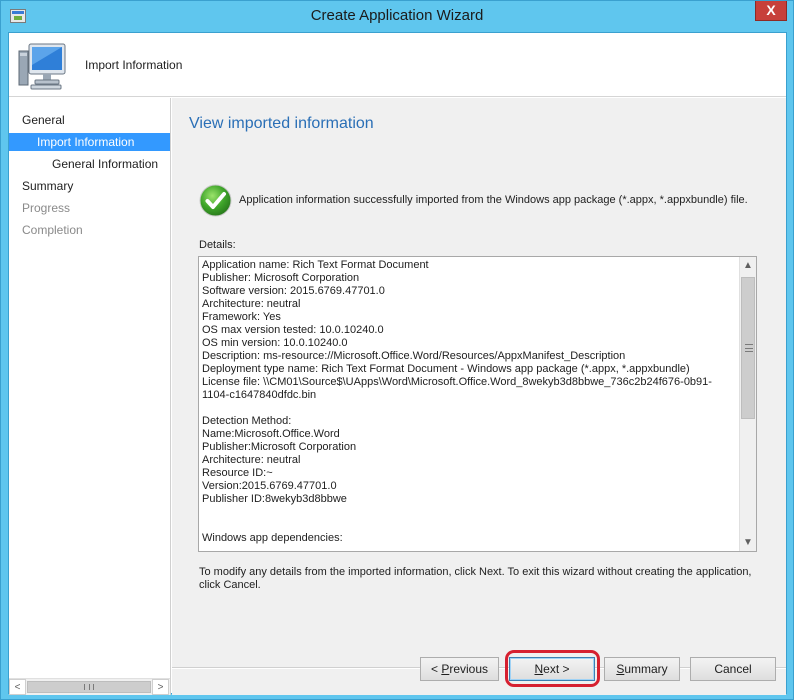 This screenshot has width=794, height=700. Describe the element at coordinates (89, 142) in the screenshot. I see `nav-item-import-information: Import Information` at that location.